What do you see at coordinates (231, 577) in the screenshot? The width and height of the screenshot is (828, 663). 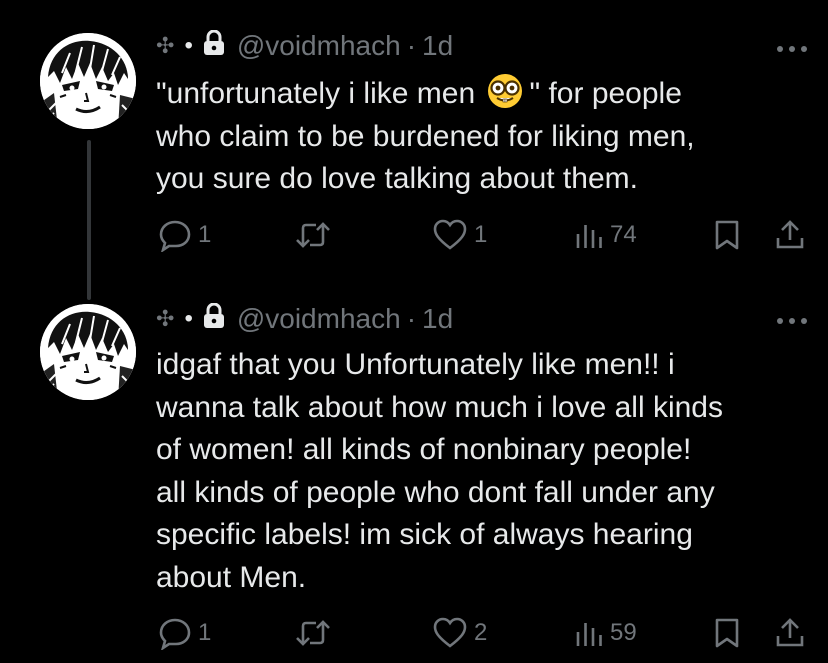 I see `tweet-text-line: about Men.` at bounding box center [231, 577].